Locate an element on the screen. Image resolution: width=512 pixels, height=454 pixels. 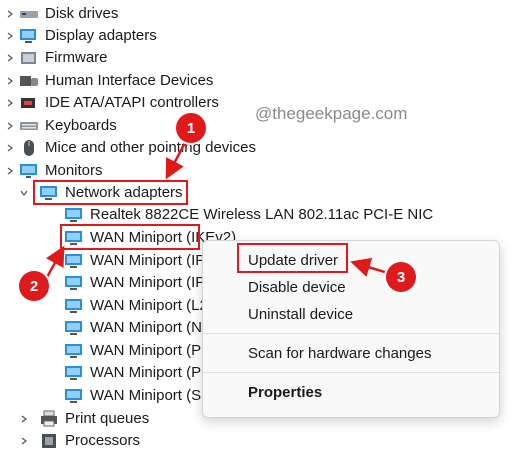
highlight-wan-miniport is located at coordinates (130, 237).